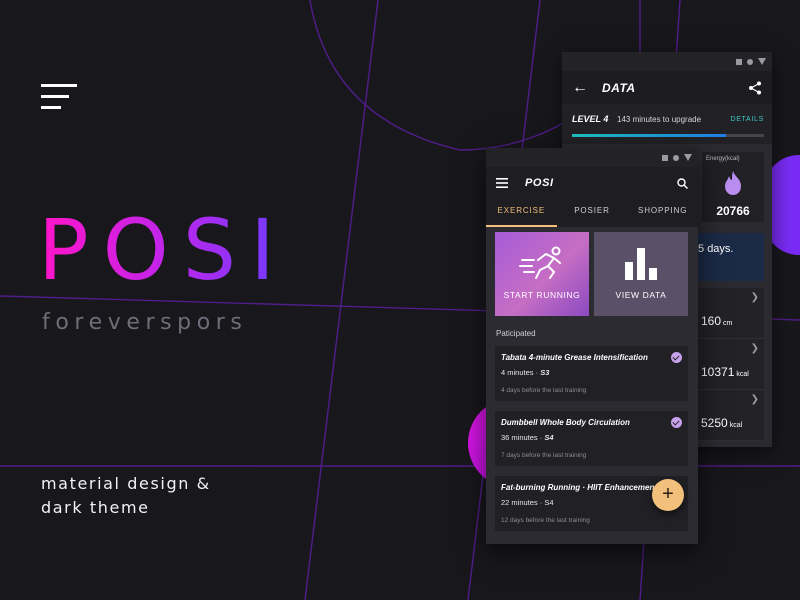 Image resolution: width=800 pixels, height=600 pixels. What do you see at coordinates (145, 322) in the screenshot?
I see `brand-subtitle: foreverspors` at bounding box center [145, 322].